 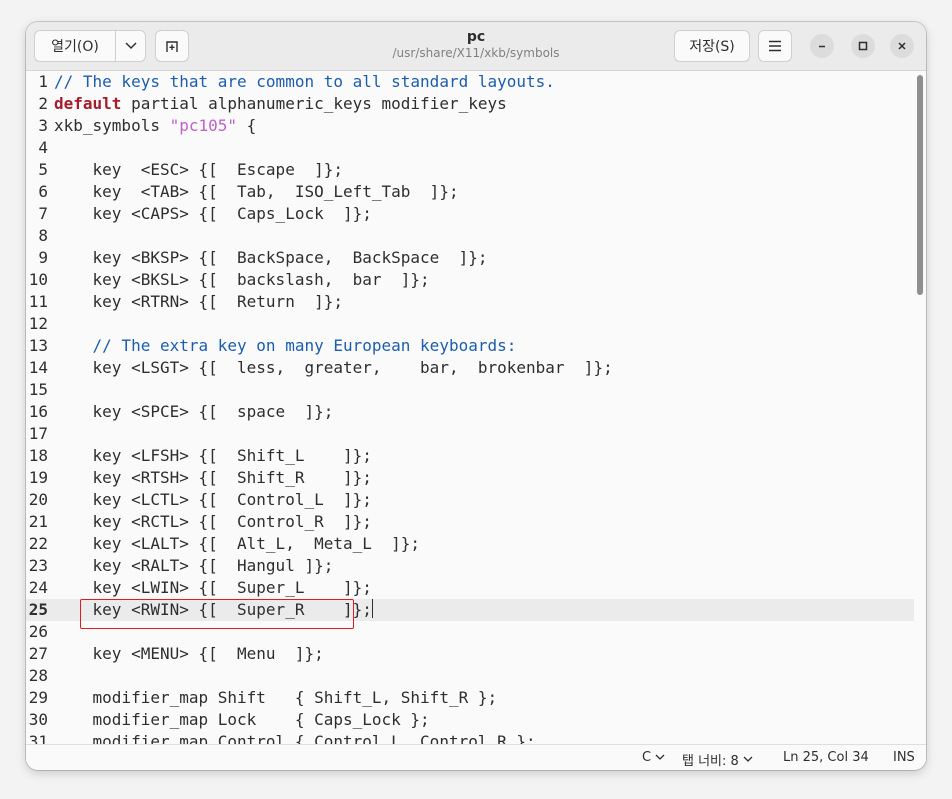 I want to click on code-text: key <BKSP> {[ BackSpace, BackSpace ]};, so click(x=271, y=257).